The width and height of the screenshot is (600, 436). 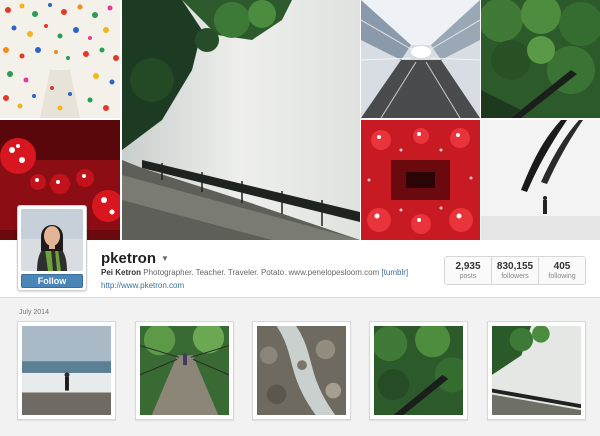 What do you see at coordinates (540, 59) in the screenshot?
I see `photo-tile-forest-railing` at bounding box center [540, 59].